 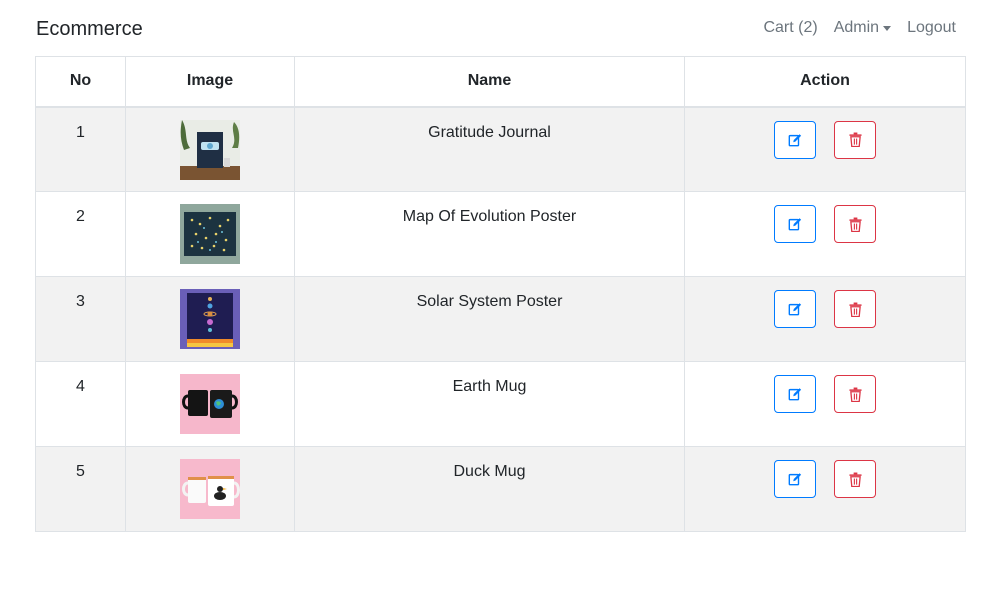 What do you see at coordinates (856, 27) in the screenshot?
I see `admin-label: Admin` at bounding box center [856, 27].